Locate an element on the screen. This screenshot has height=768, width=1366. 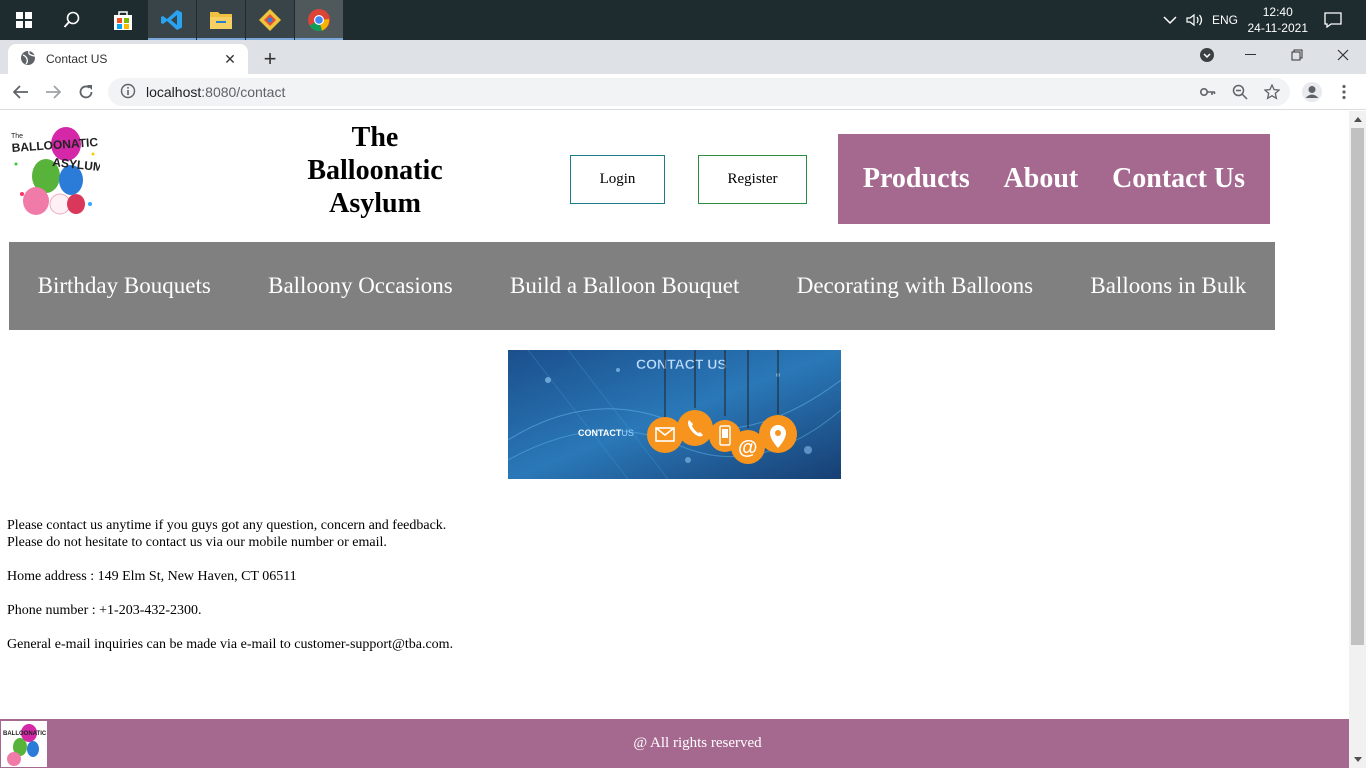
back-arrow-icon is located at coordinates (21, 92).